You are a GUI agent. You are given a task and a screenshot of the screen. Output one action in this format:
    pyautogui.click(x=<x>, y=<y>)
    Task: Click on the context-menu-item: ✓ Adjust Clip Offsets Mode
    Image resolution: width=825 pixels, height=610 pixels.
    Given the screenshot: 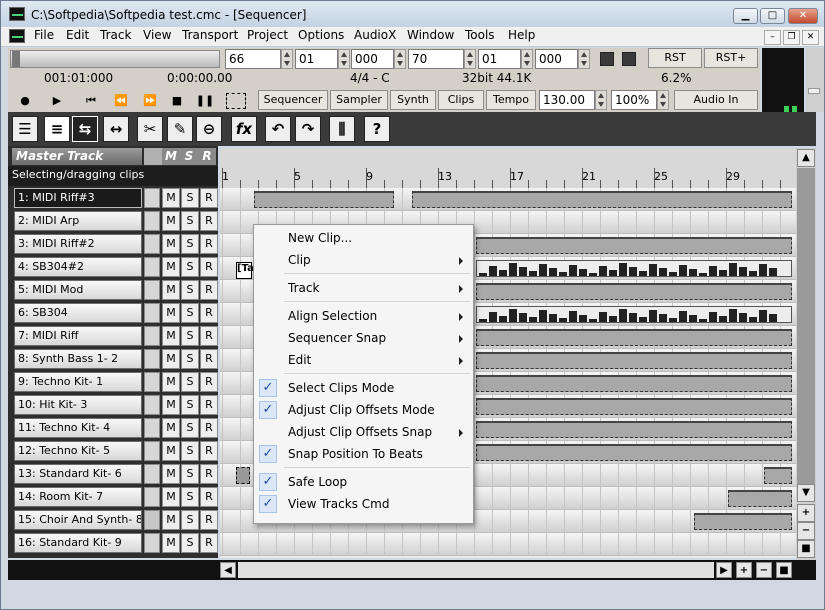 What is the action you would take?
    pyautogui.click(x=363, y=410)
    